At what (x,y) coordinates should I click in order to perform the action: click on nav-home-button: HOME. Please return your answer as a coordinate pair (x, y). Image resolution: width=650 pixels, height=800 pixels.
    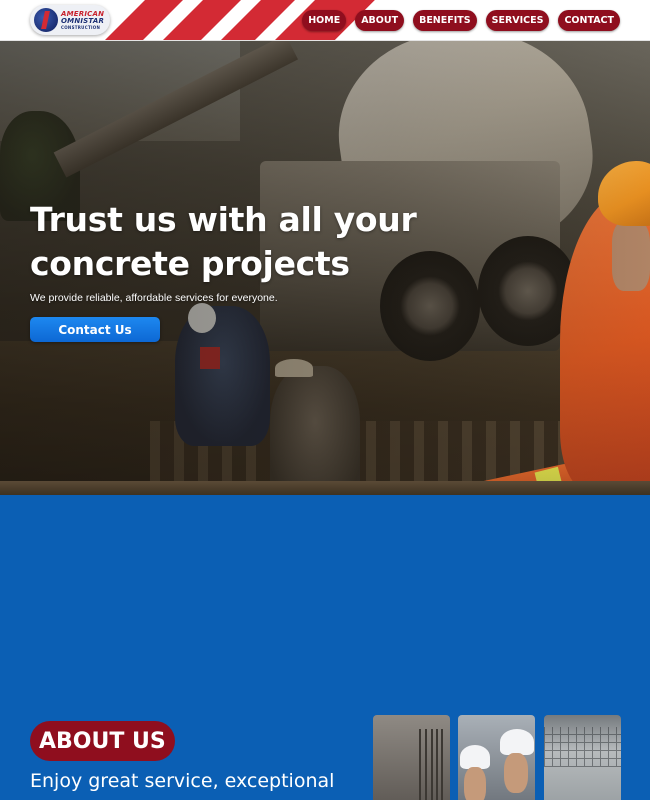
    Looking at the image, I should click on (324, 20).